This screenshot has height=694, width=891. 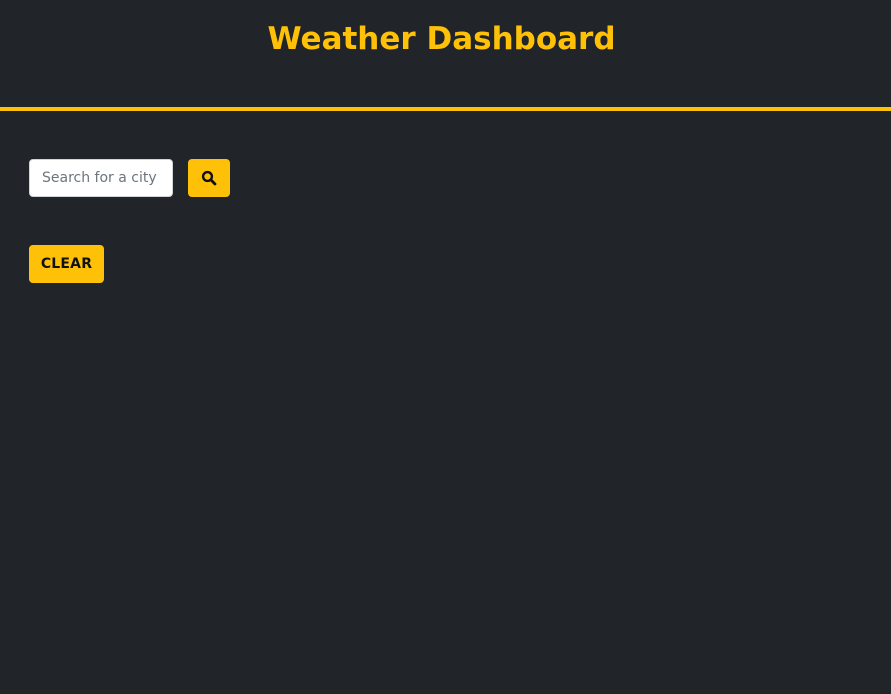 What do you see at coordinates (66, 264) in the screenshot?
I see `clear-button: CLEAR` at bounding box center [66, 264].